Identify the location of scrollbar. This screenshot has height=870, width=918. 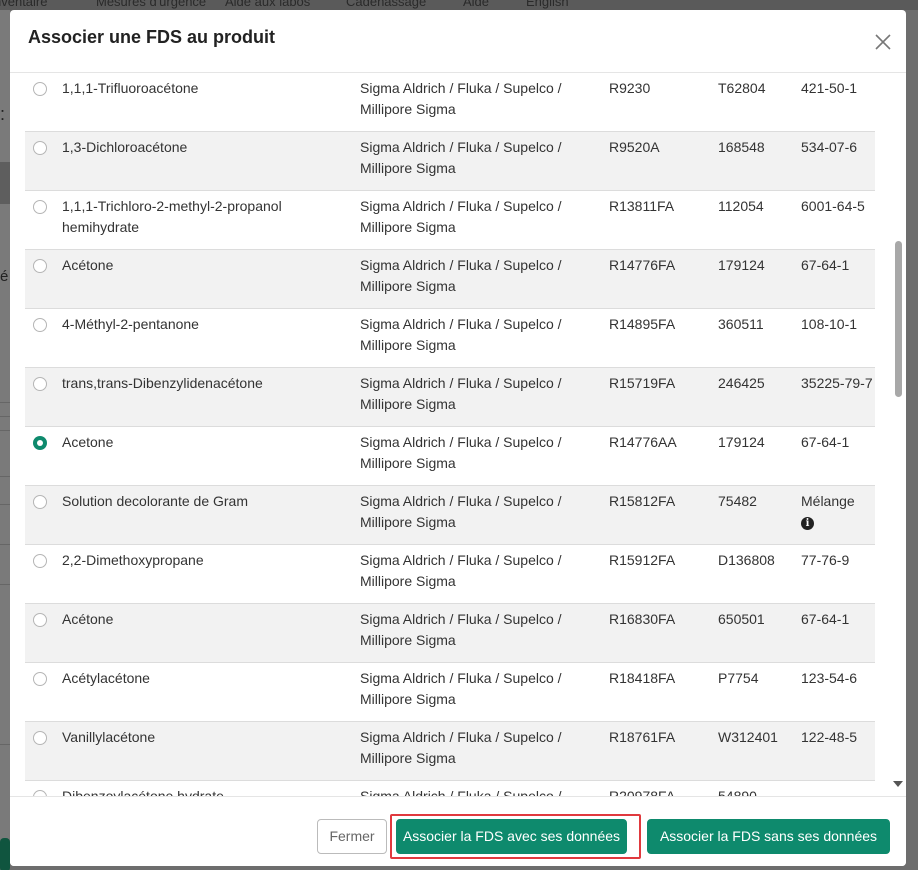
(898, 434).